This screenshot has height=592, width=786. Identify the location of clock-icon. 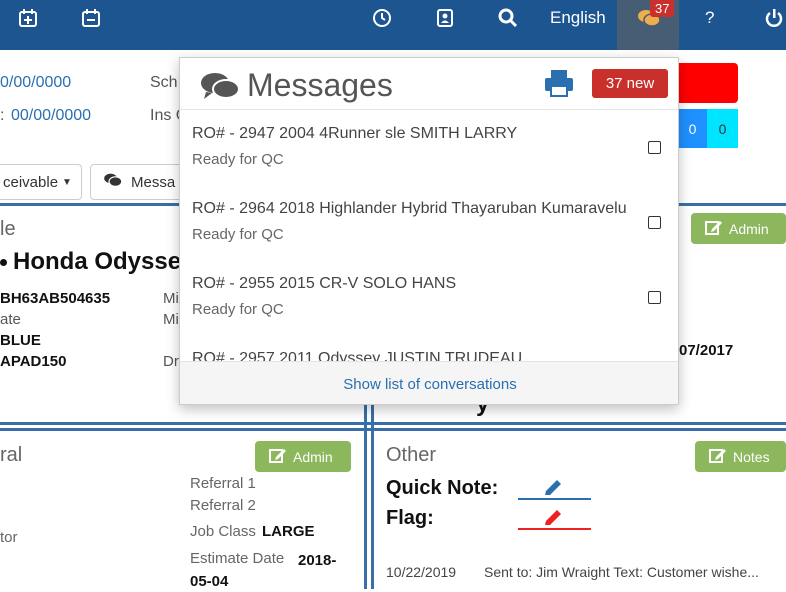
(382, 18).